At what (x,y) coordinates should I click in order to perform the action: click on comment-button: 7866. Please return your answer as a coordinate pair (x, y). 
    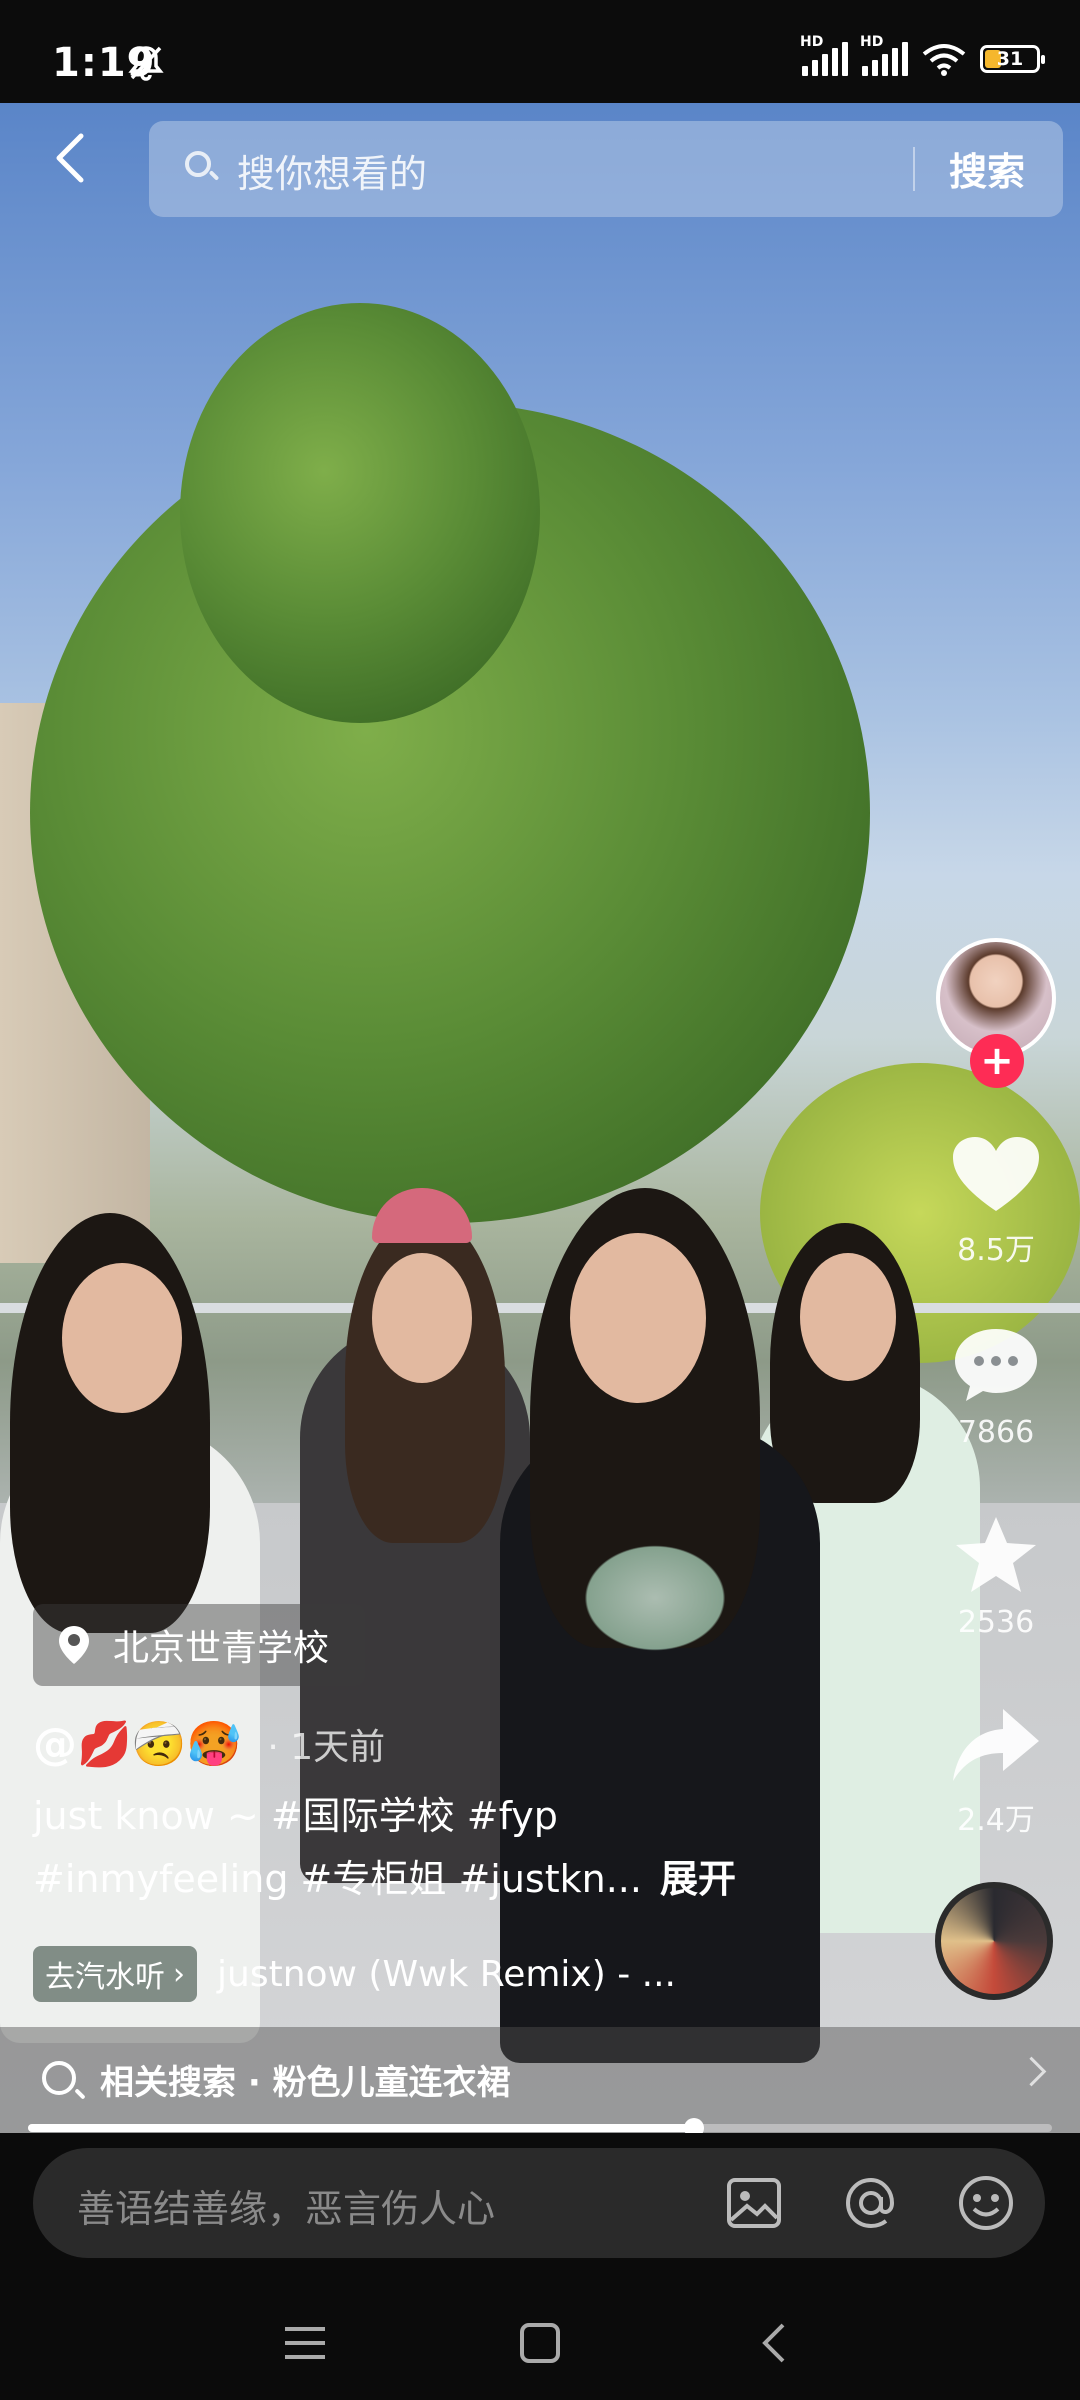
    Looking at the image, I should click on (996, 1387).